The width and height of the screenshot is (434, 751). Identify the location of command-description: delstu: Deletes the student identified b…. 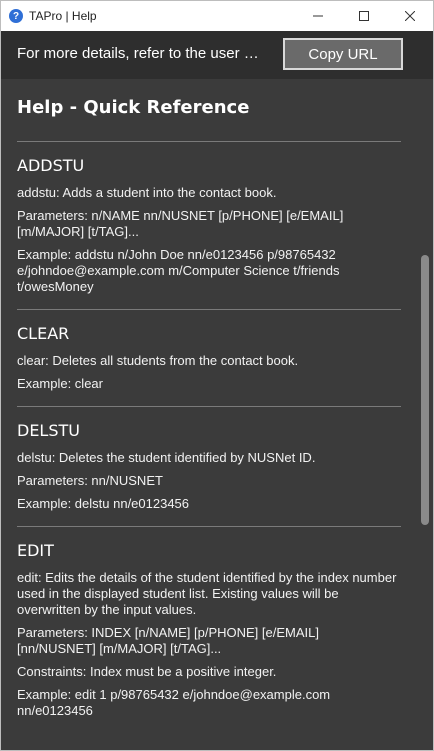
(166, 457).